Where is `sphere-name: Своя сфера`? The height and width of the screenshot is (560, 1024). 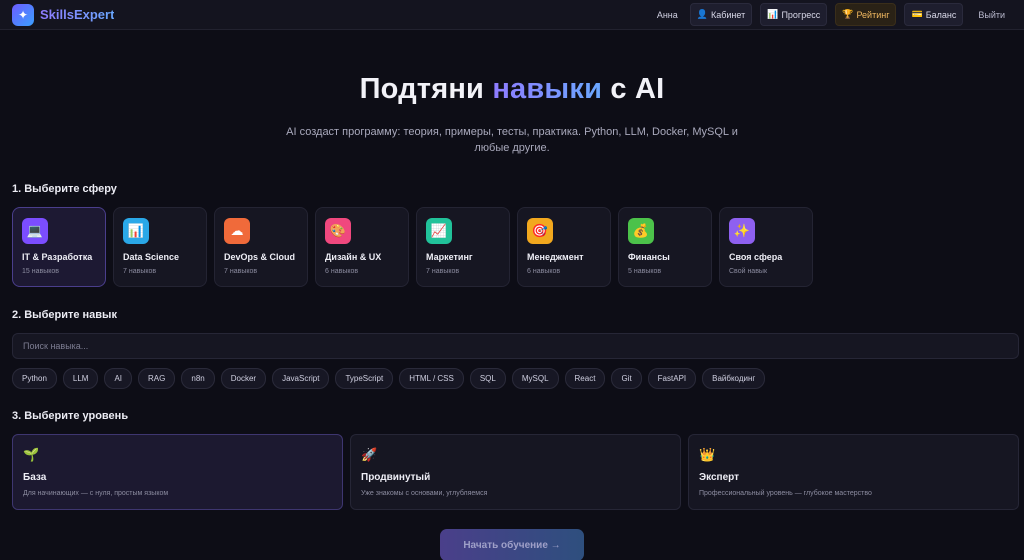
sphere-name: Своя сфера is located at coordinates (756, 257).